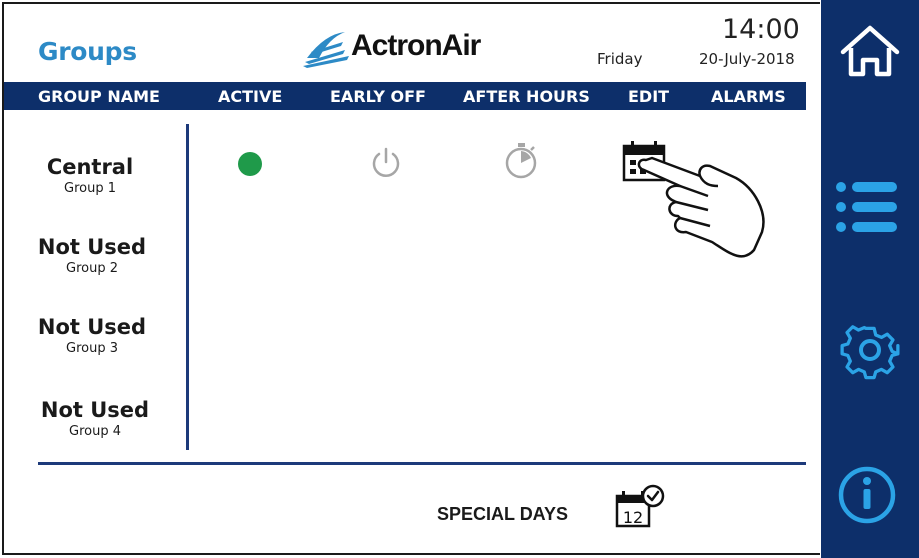  Describe the element at coordinates (870, 279) in the screenshot. I see `sidebar` at that location.